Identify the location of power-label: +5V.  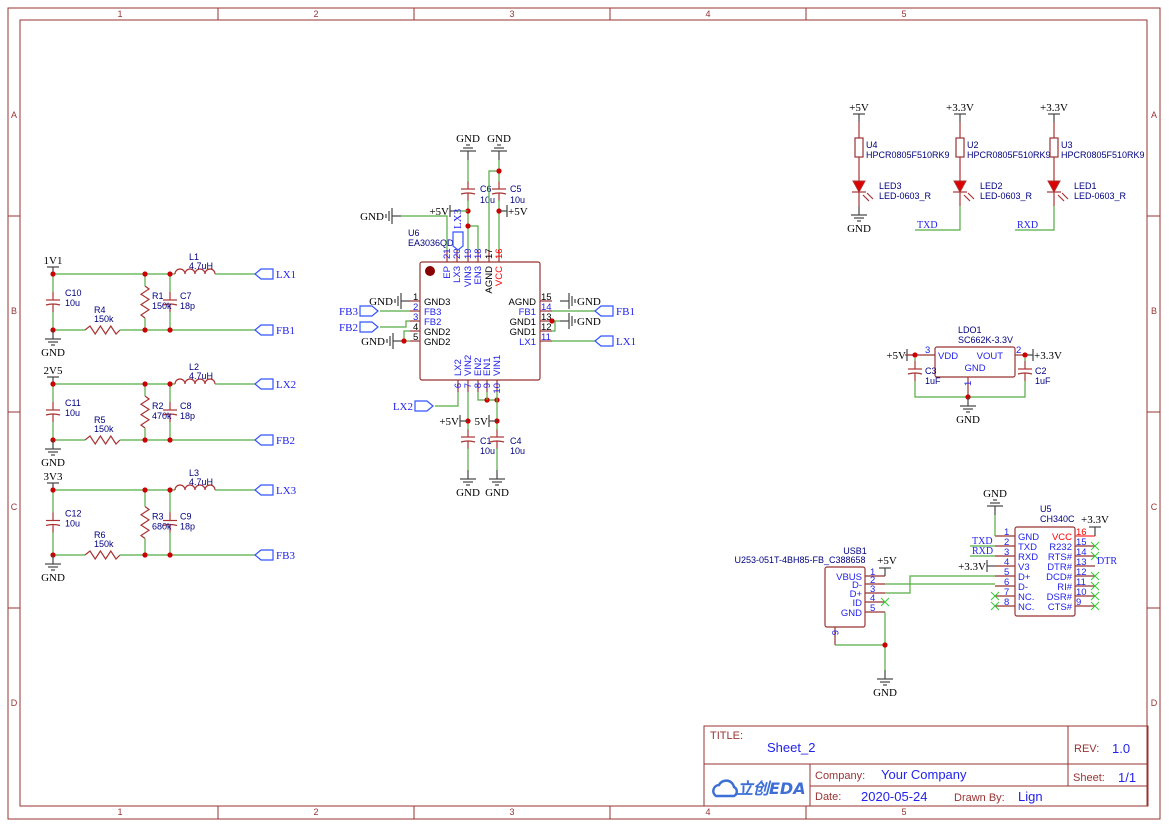
(896, 356).